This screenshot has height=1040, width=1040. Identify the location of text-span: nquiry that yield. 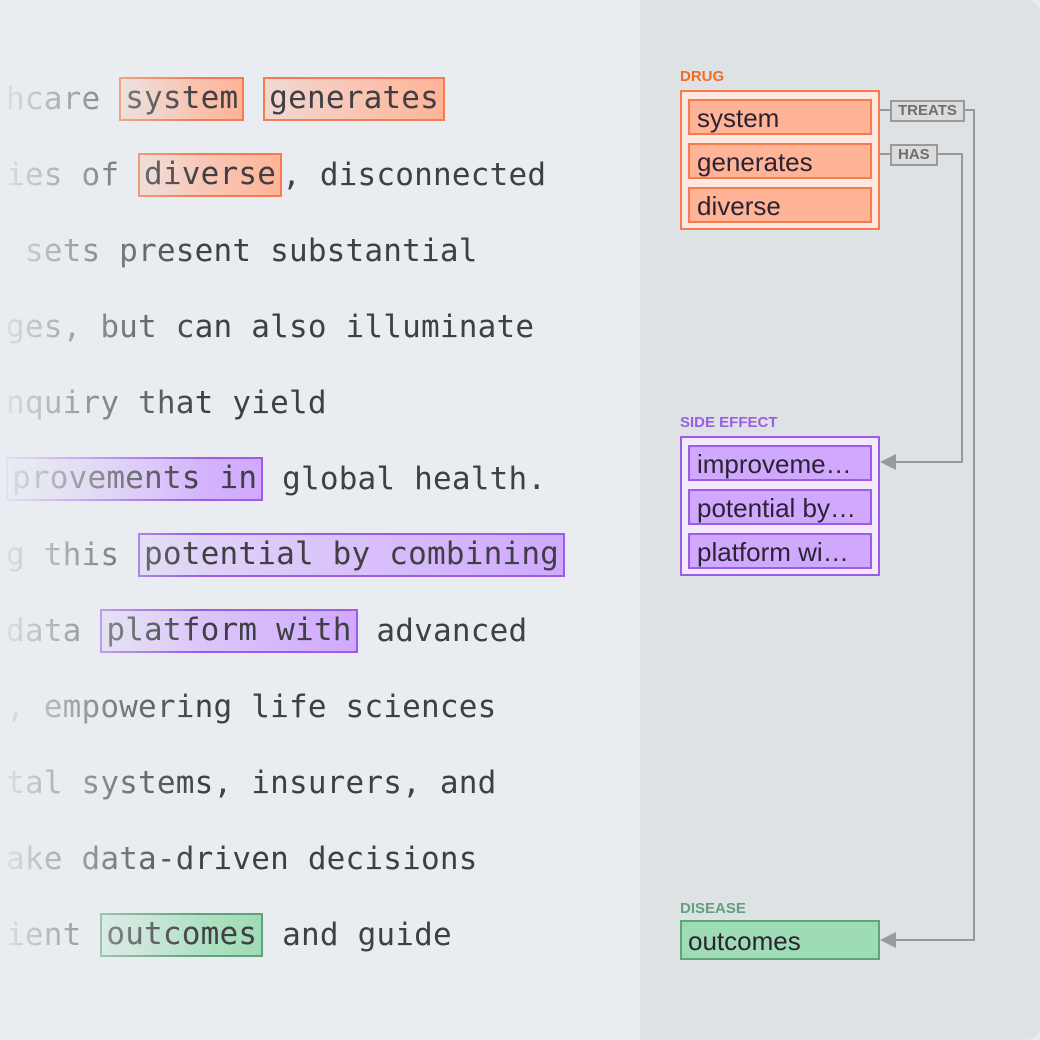
(166, 403).